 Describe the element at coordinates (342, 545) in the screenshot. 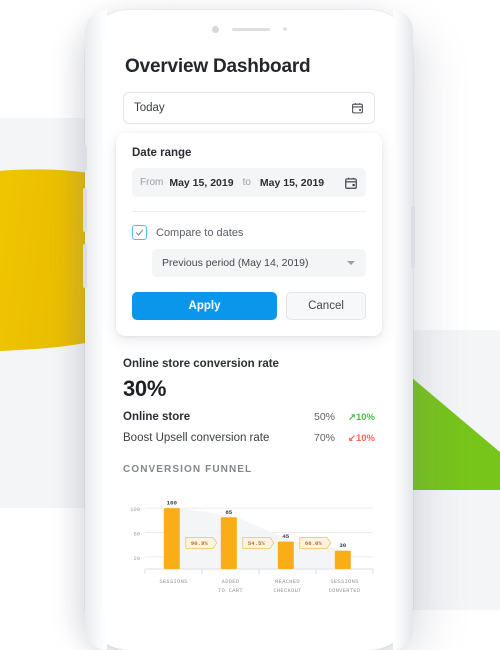

I see `bar-value-label: 30` at that location.